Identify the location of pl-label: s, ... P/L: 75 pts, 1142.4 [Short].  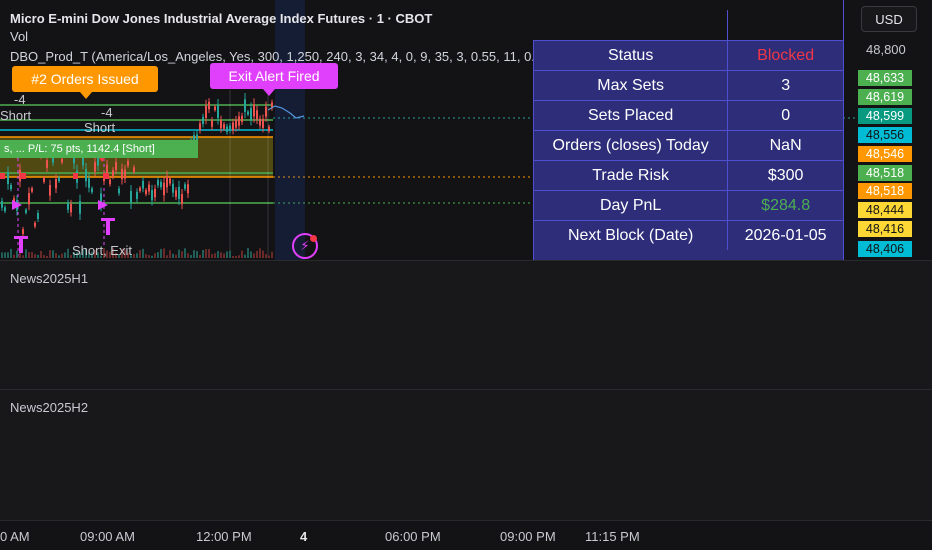
(99, 149).